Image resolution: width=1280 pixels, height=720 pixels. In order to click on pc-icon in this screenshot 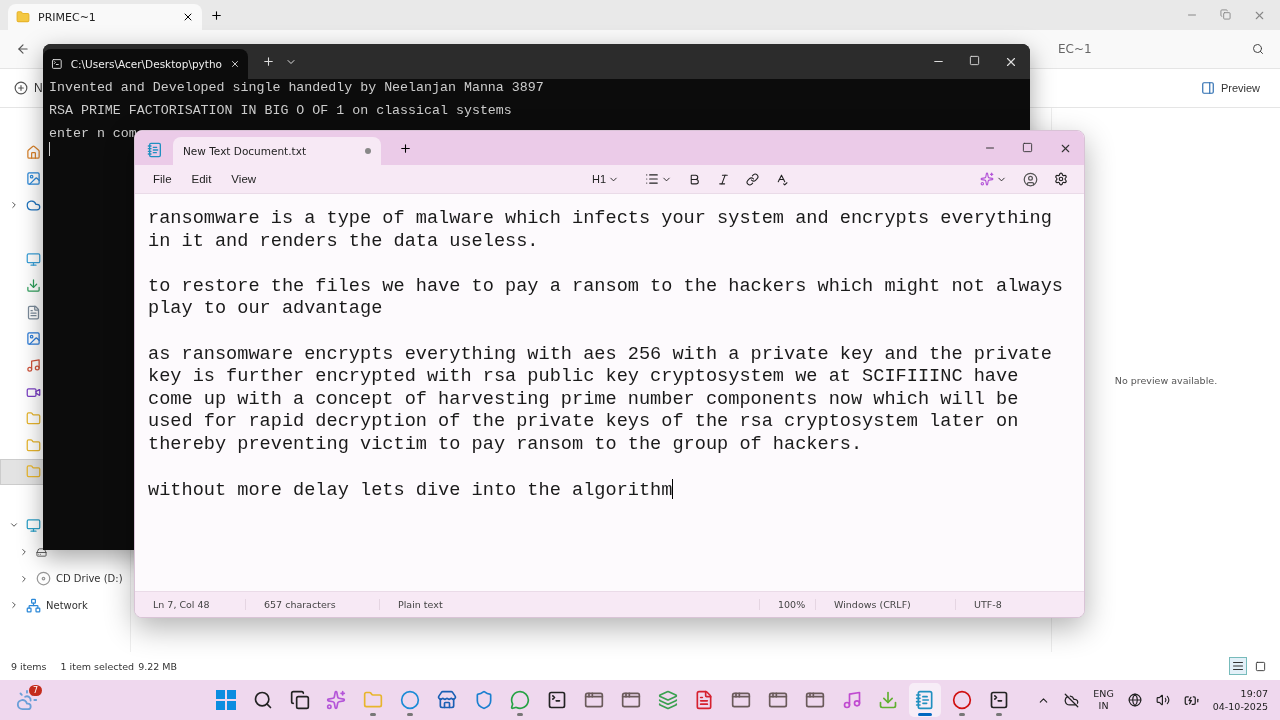, I will do `click(33, 525)`.